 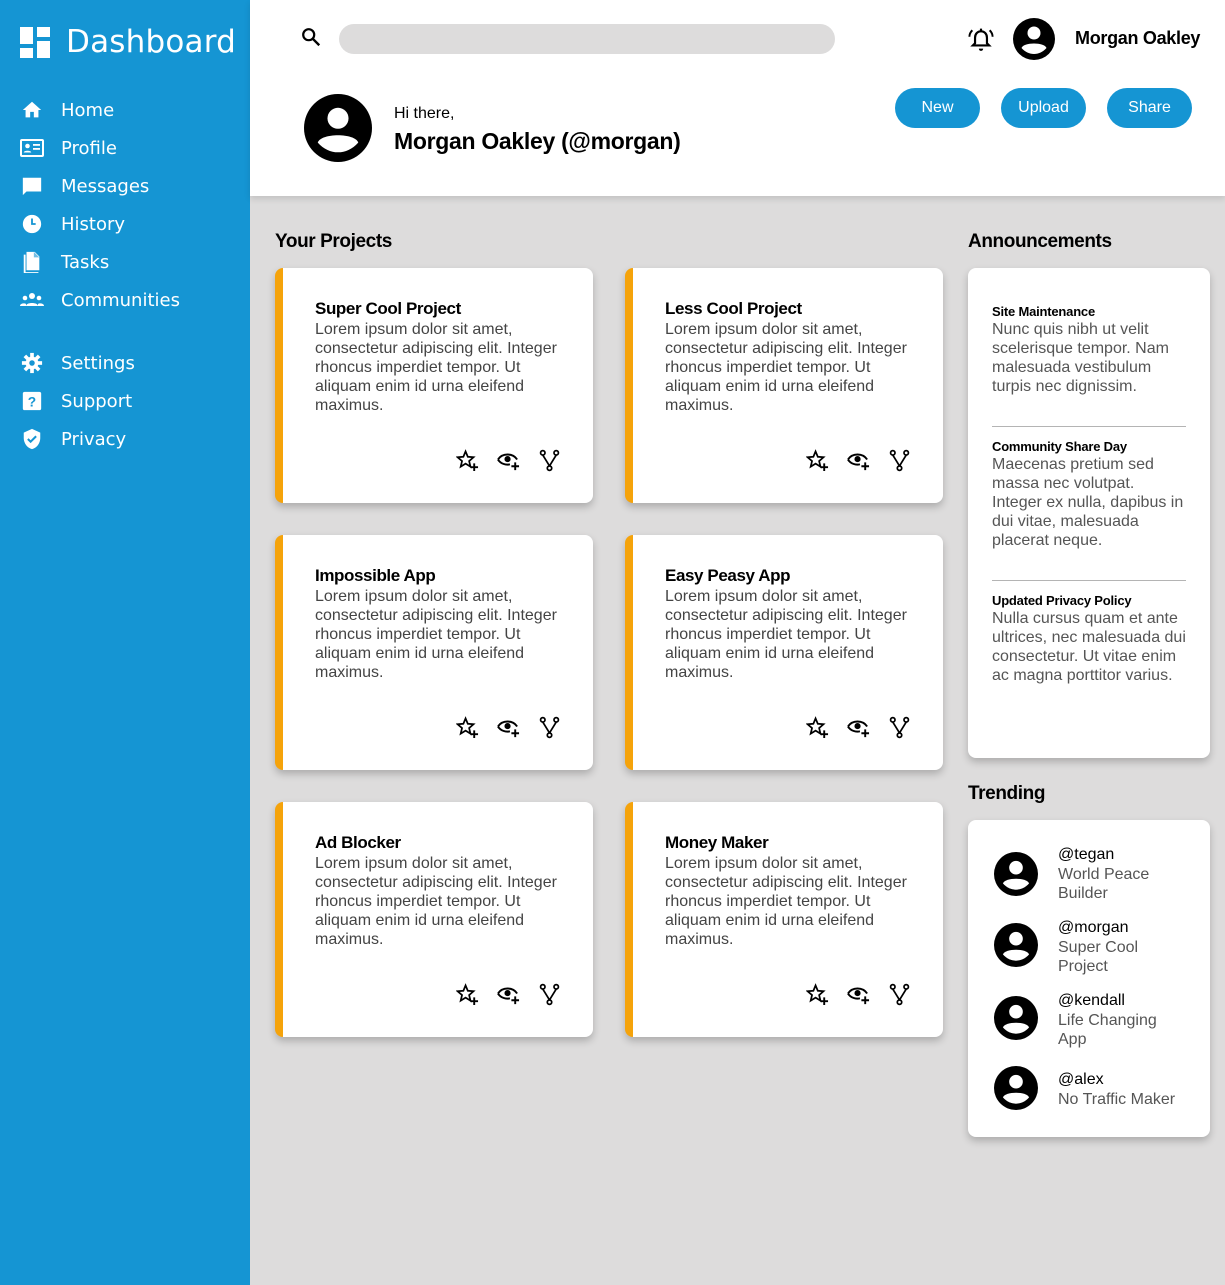 What do you see at coordinates (388, 308) in the screenshot?
I see `project-title: Super Cool Project` at bounding box center [388, 308].